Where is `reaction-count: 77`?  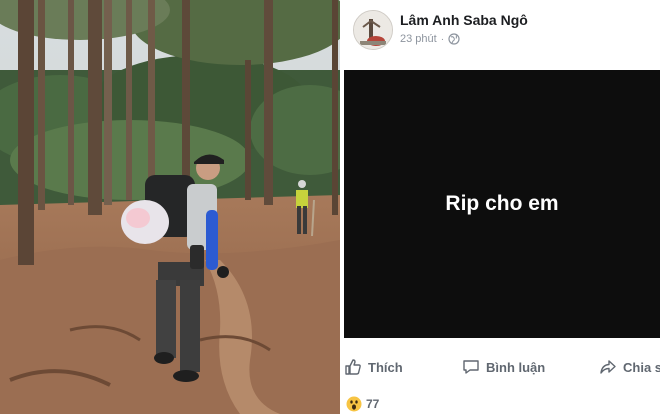
reaction-count: 77 is located at coordinates (373, 404).